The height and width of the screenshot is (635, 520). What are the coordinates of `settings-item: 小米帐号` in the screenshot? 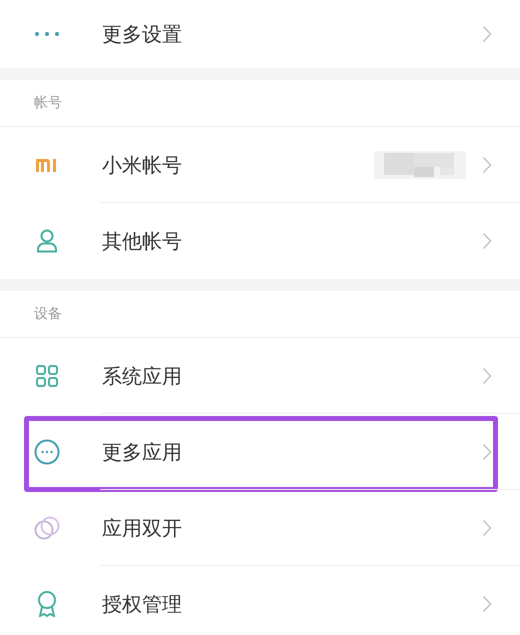 It's located at (260, 165).